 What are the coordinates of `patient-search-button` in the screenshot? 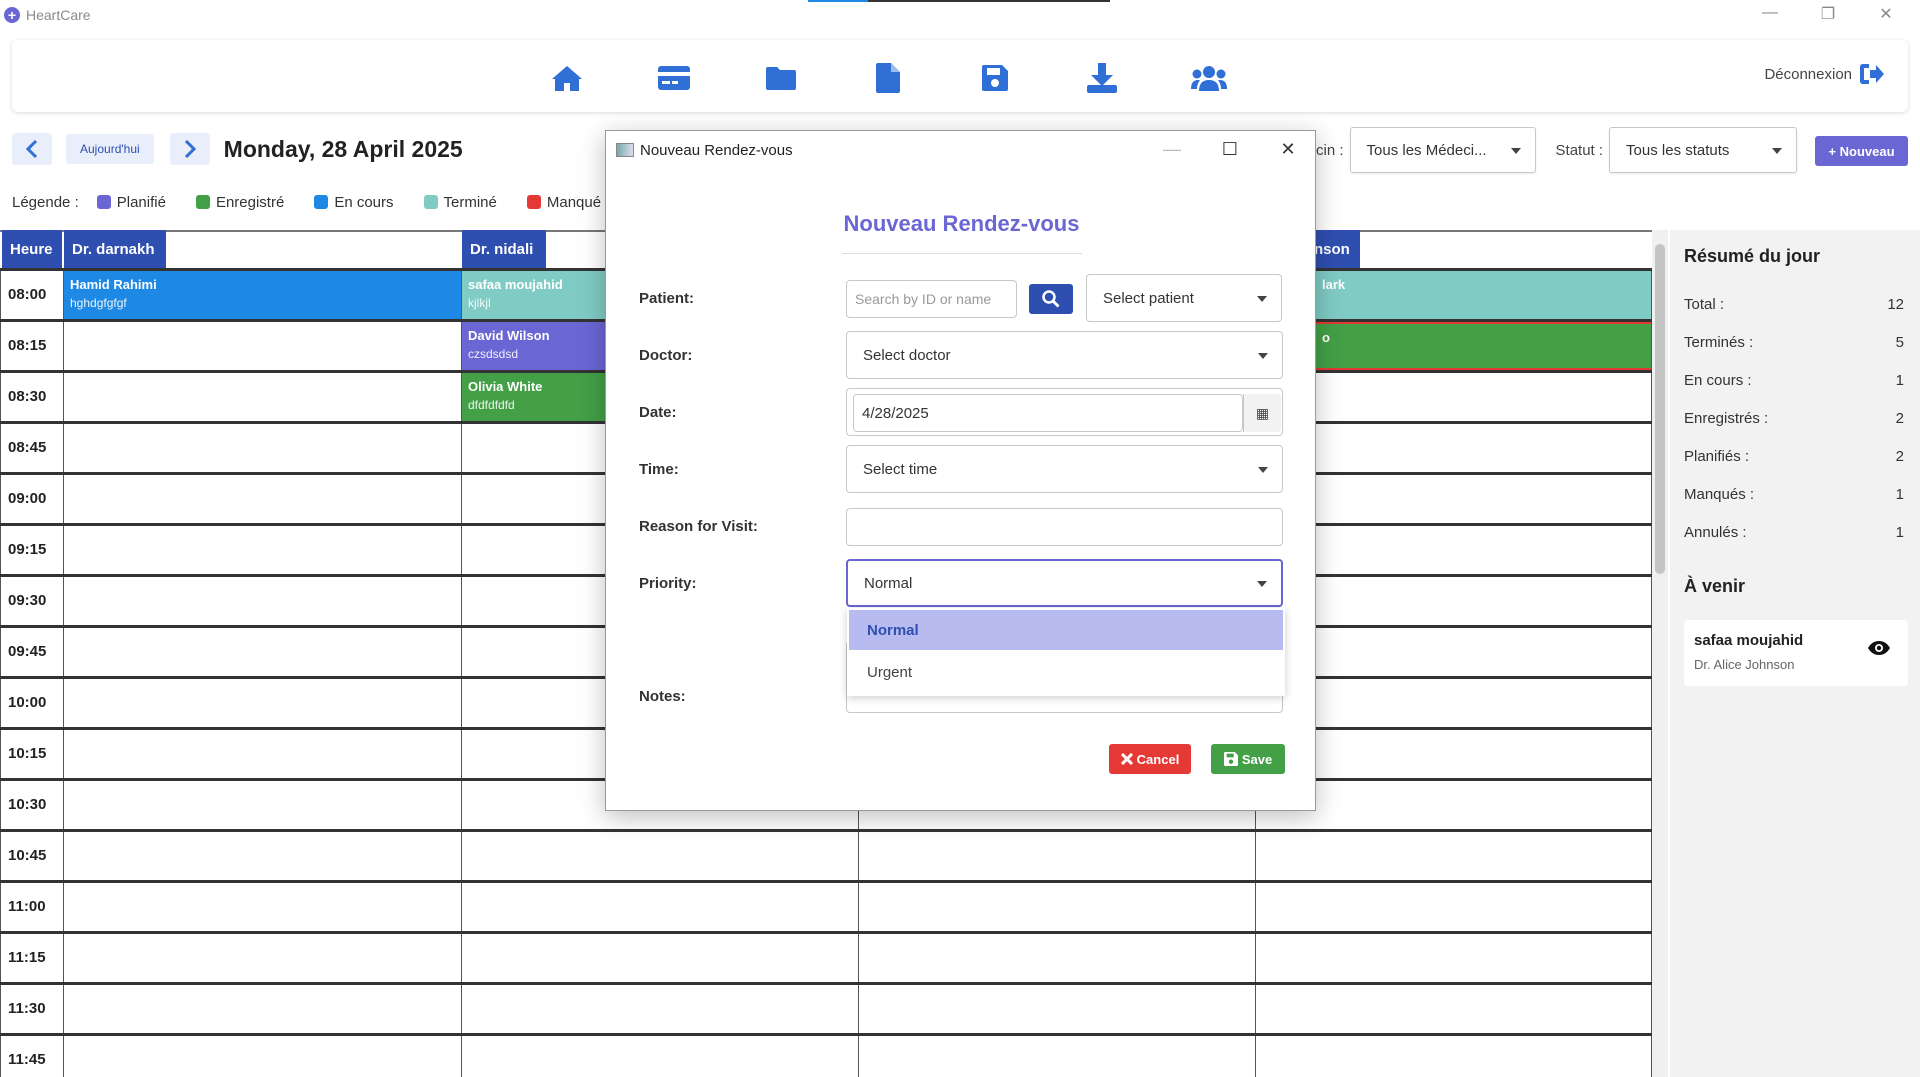 It's located at (1051, 299).